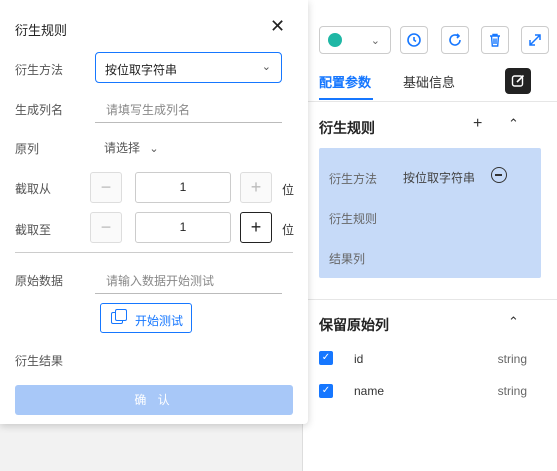 This screenshot has width=557, height=471. Describe the element at coordinates (499, 175) in the screenshot. I see `remove-rule-icon` at that location.